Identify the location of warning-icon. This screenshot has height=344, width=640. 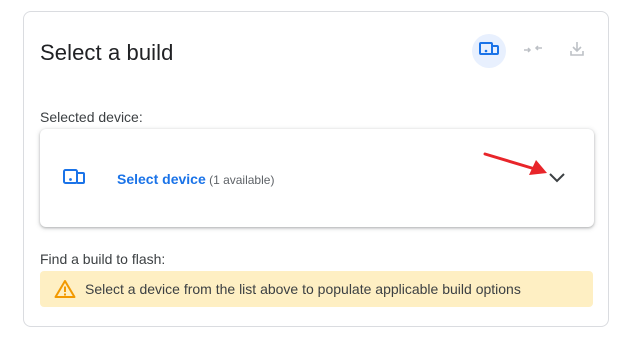
(65, 289).